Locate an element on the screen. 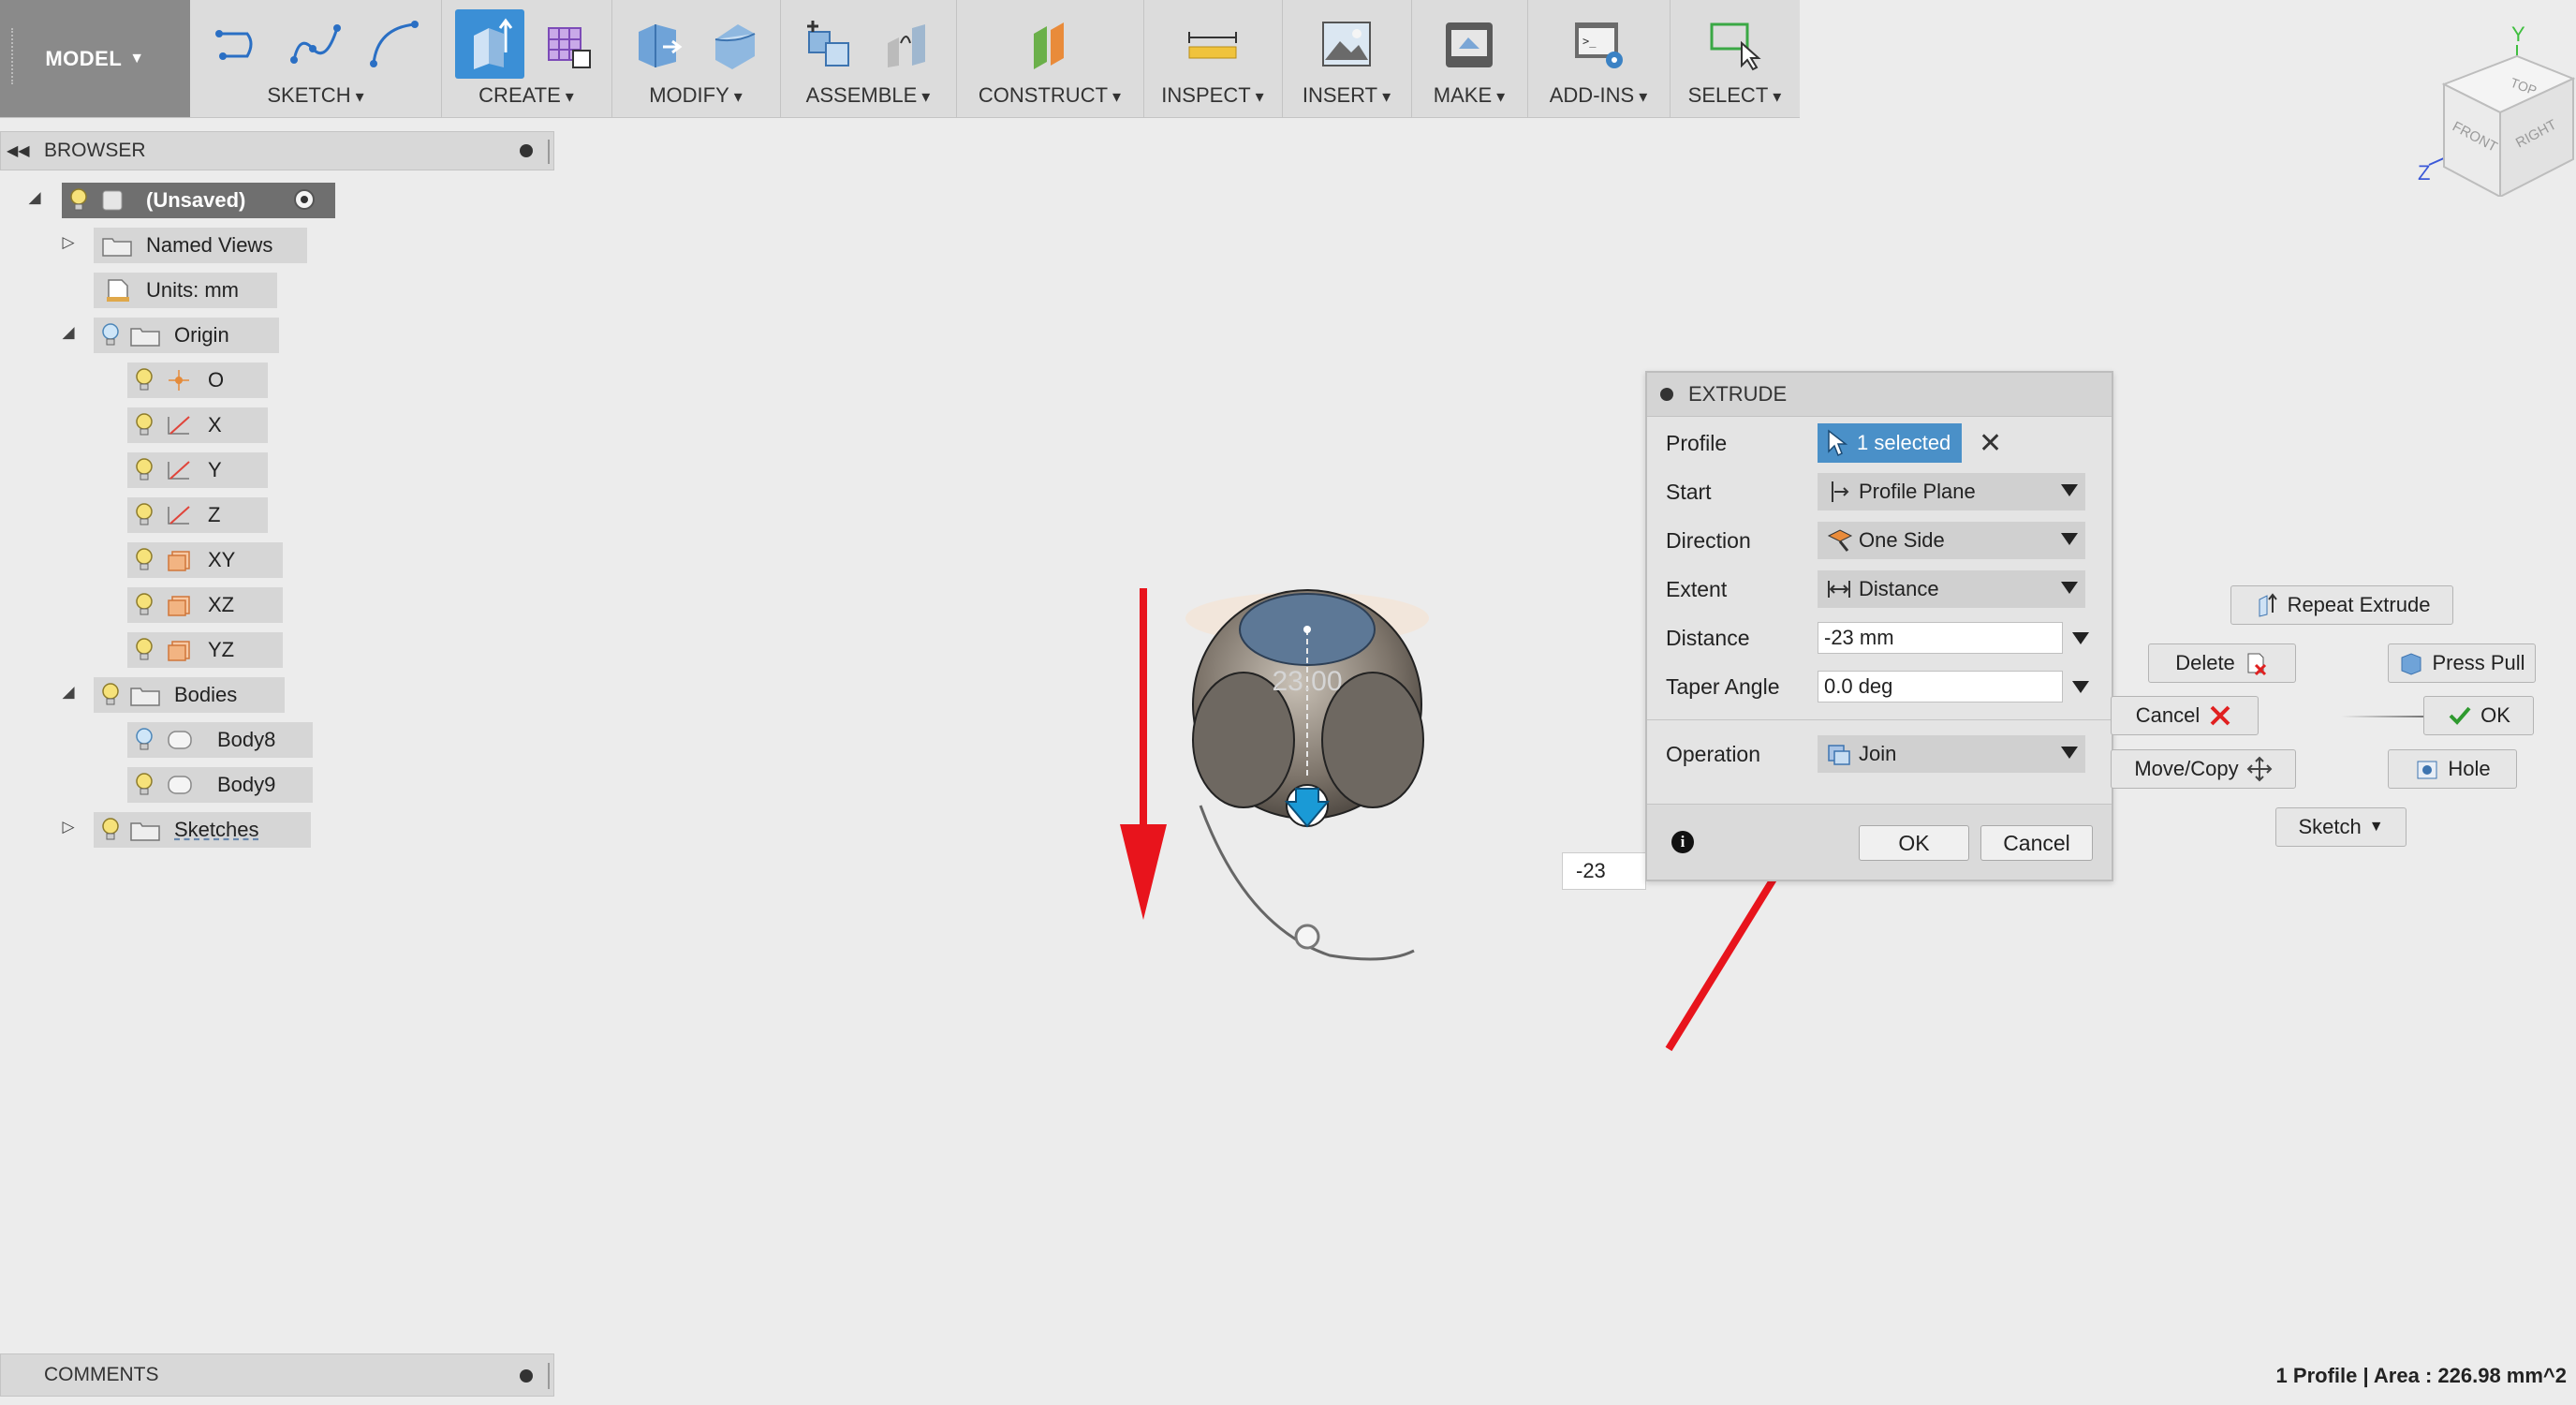 Image resolution: width=2576 pixels, height=1405 pixels. assemble-menu: ASSEMBLE is located at coordinates (868, 95).